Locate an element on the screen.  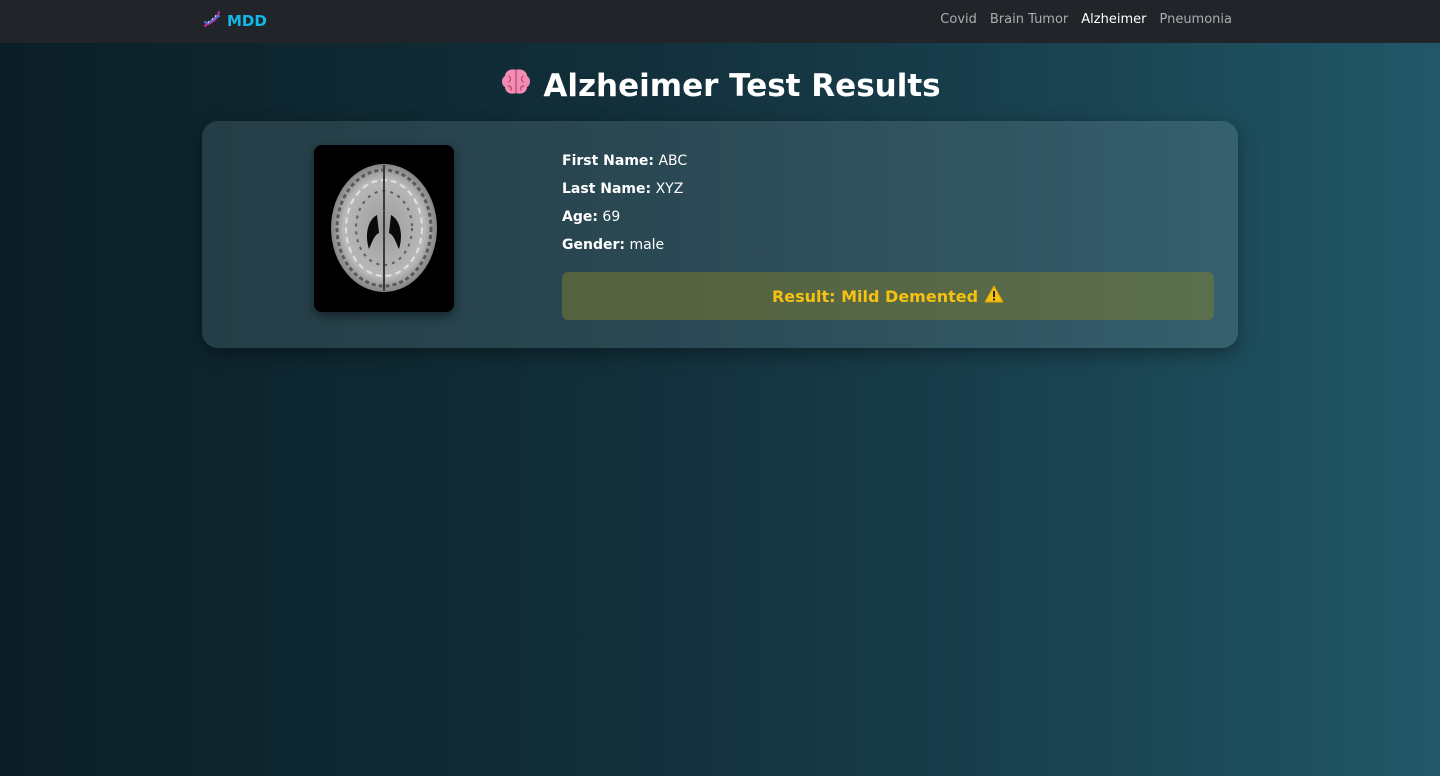
last-name-value: XYZ is located at coordinates (669, 189).